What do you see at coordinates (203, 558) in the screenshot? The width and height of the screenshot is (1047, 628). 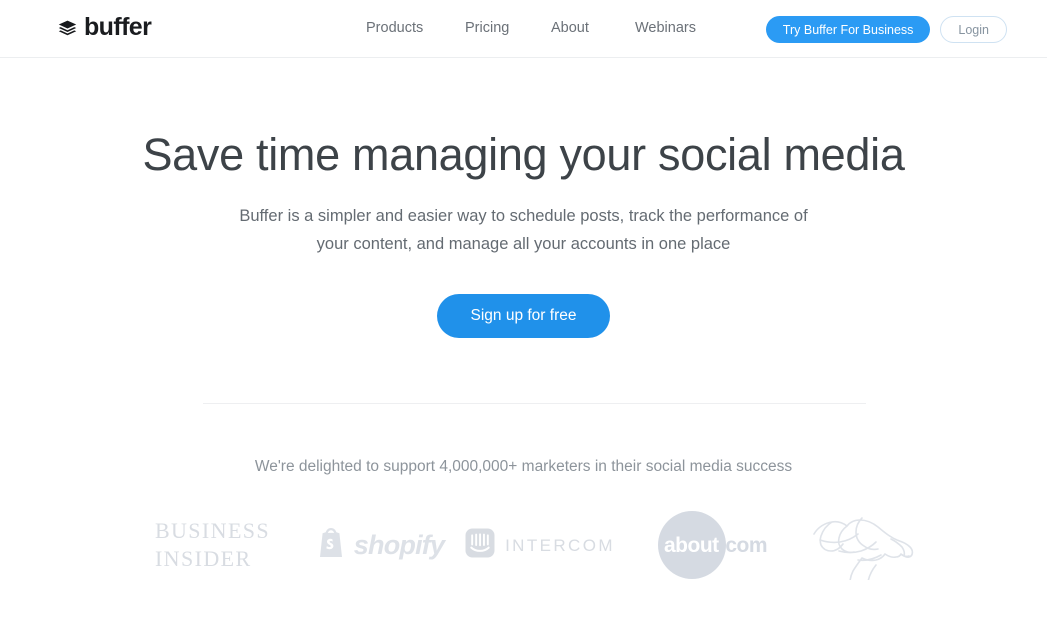 I see `business-insider-line2: INSIDER` at bounding box center [203, 558].